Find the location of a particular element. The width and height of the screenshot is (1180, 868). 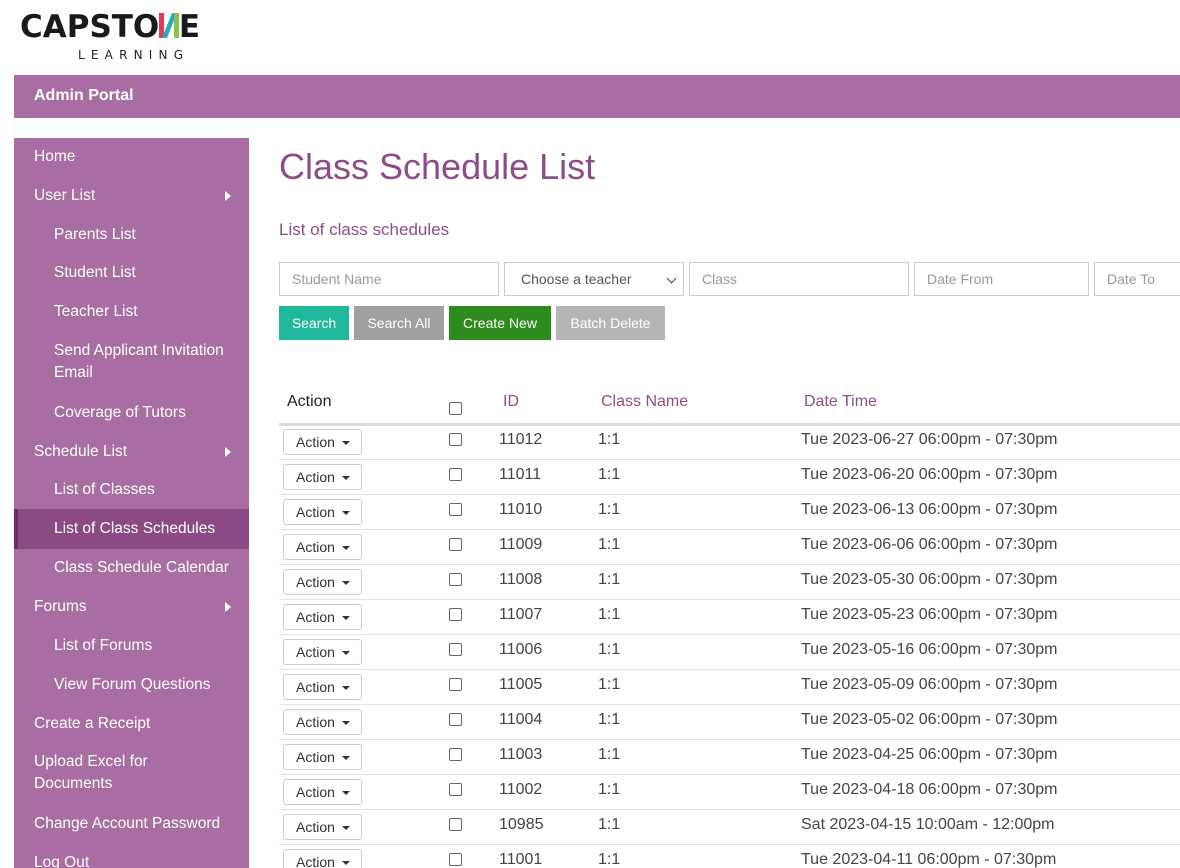

sidebar-item-label: Coverage of Tutors is located at coordinates (120, 412).